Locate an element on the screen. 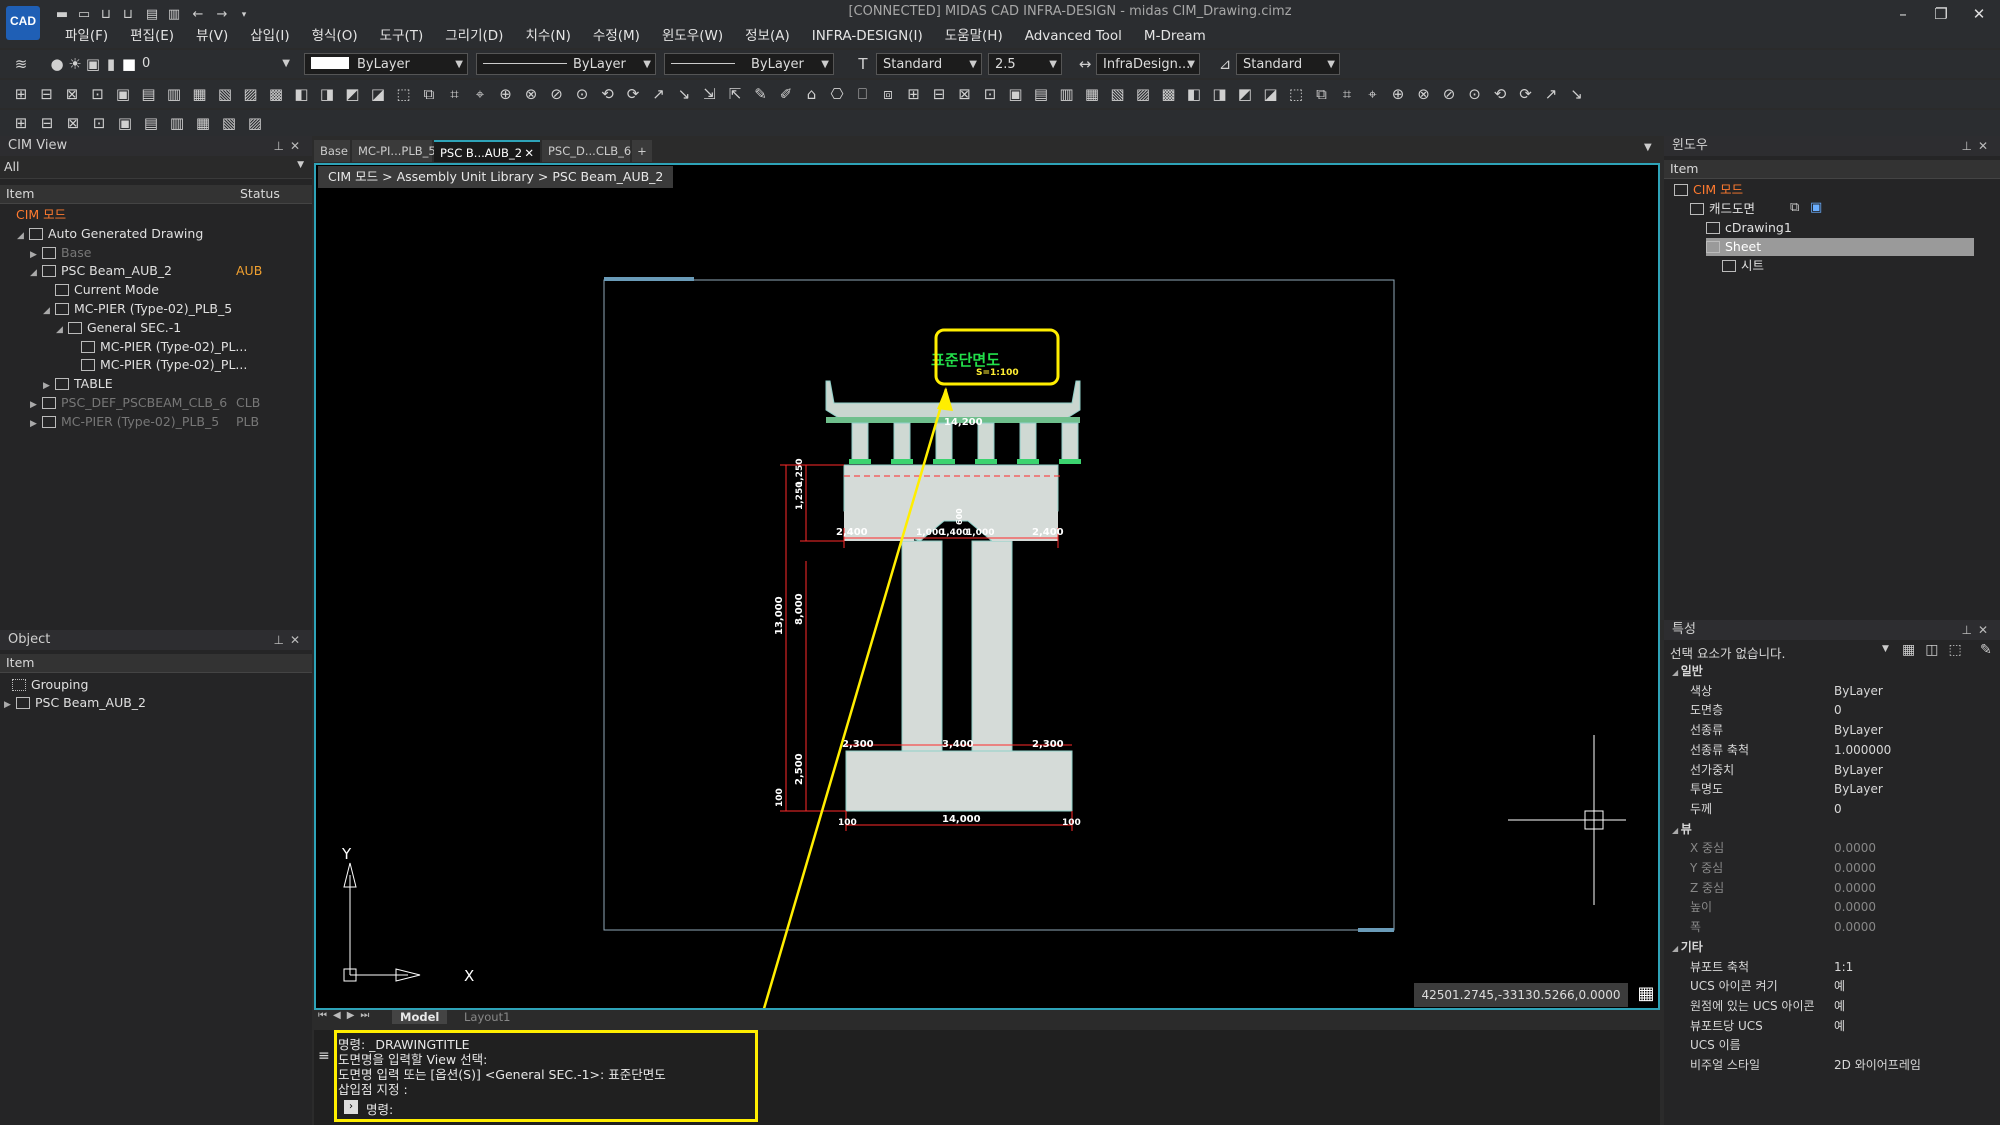  cim-tree-item: Current Mode is located at coordinates (101, 290).